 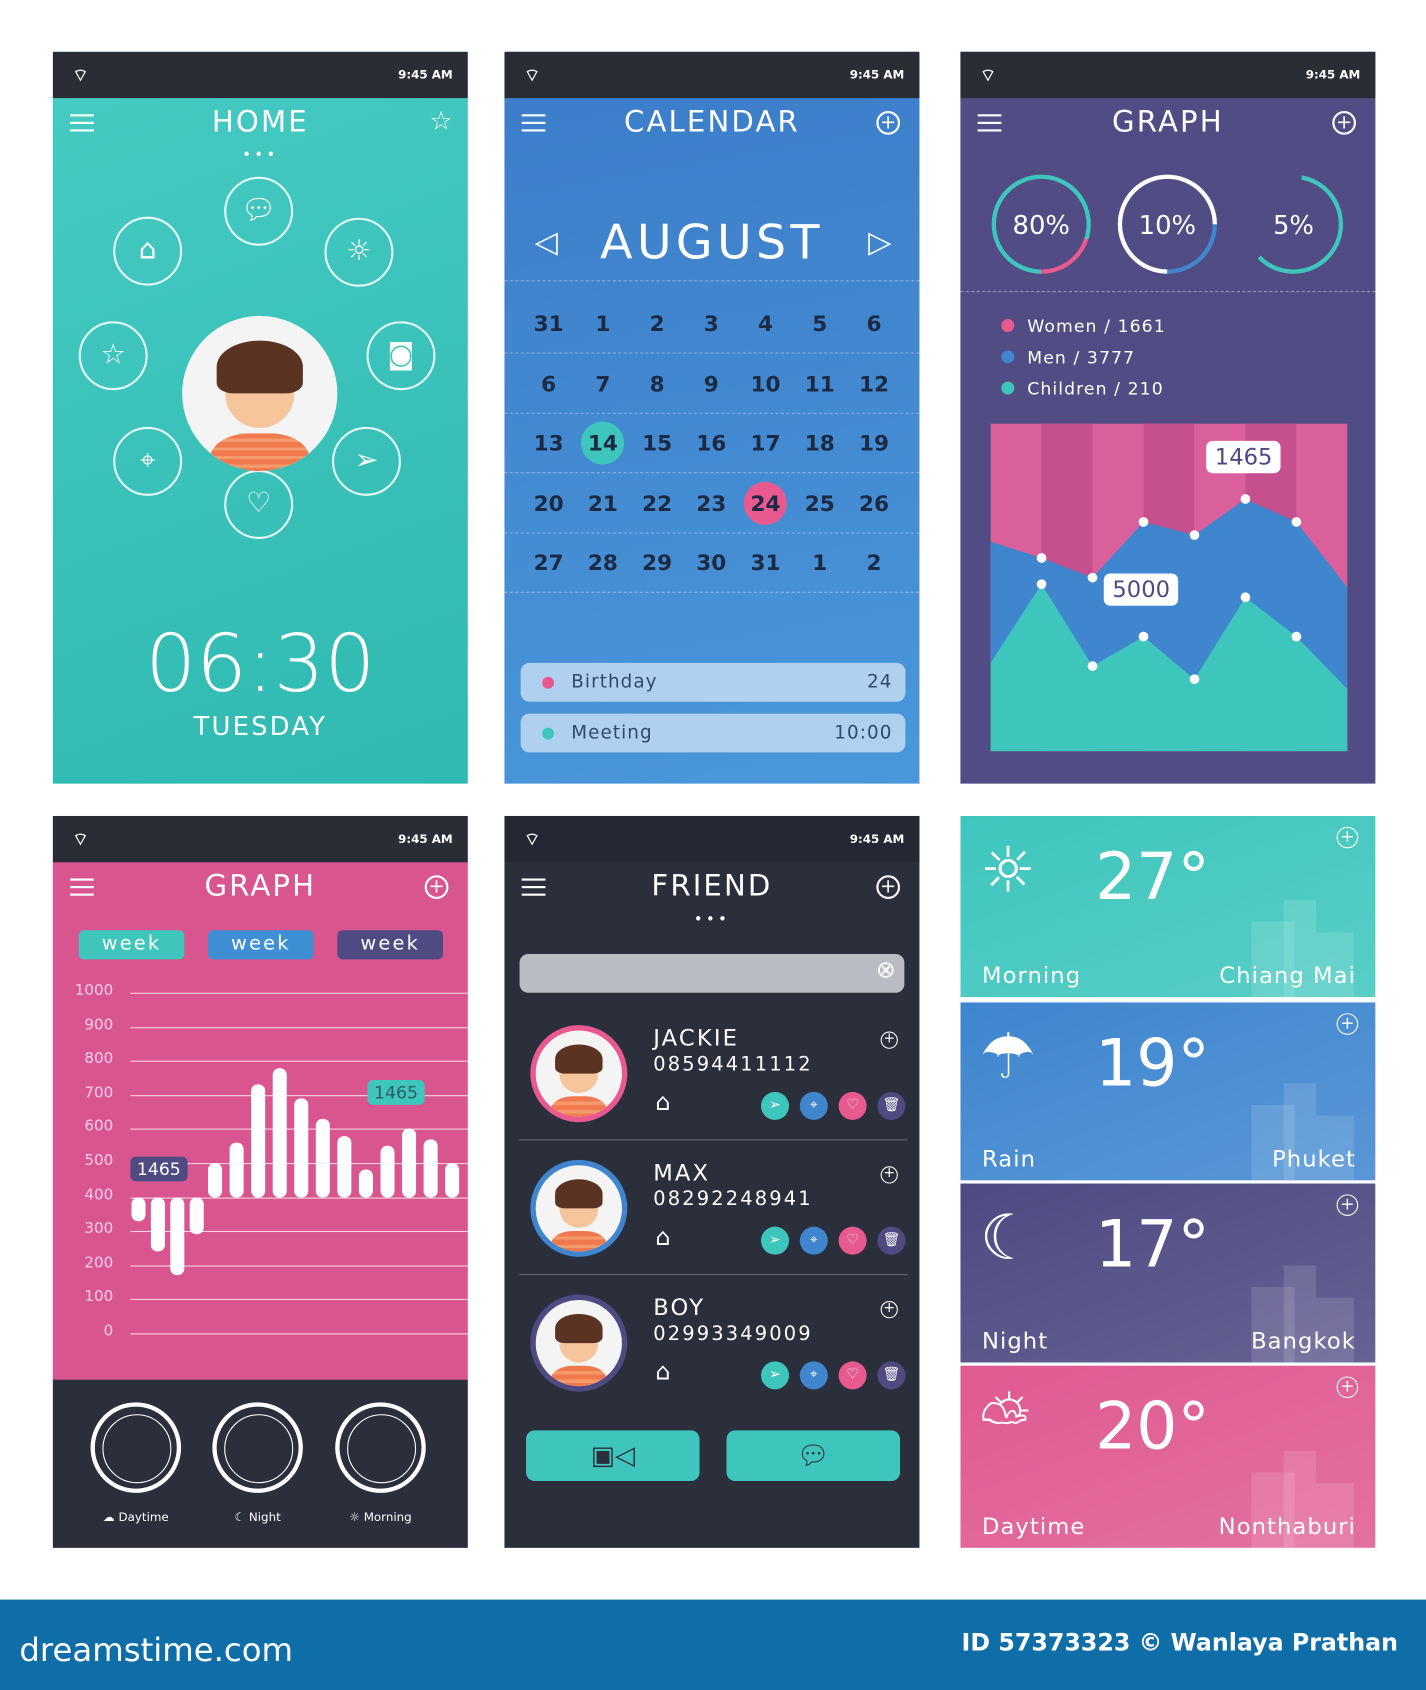 What do you see at coordinates (657, 442) in the screenshot?
I see `calendar-day: 15` at bounding box center [657, 442].